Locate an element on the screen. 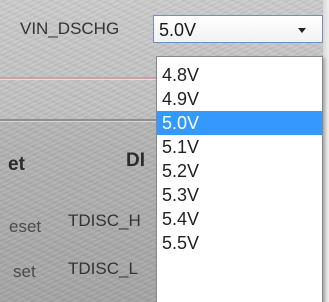  dropdown-option: 5.1V is located at coordinates (239, 147).